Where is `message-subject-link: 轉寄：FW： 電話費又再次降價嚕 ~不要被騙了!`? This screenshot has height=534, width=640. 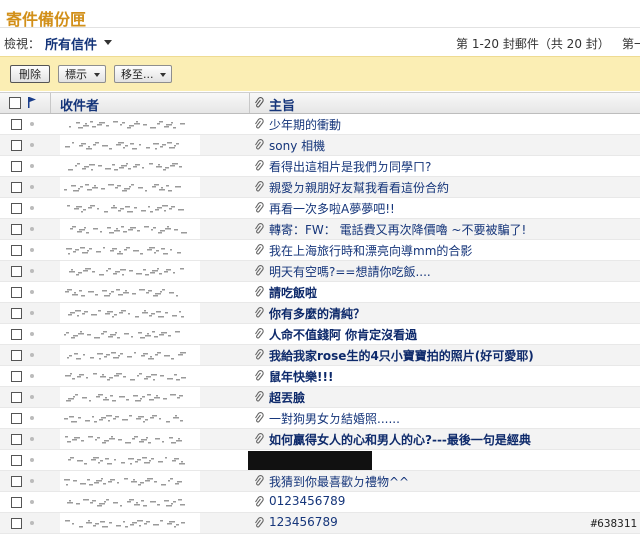 message-subject-link: 轉寄：FW： 電話費又再次降價嚕 ~不要被騙了! is located at coordinates (397, 229).